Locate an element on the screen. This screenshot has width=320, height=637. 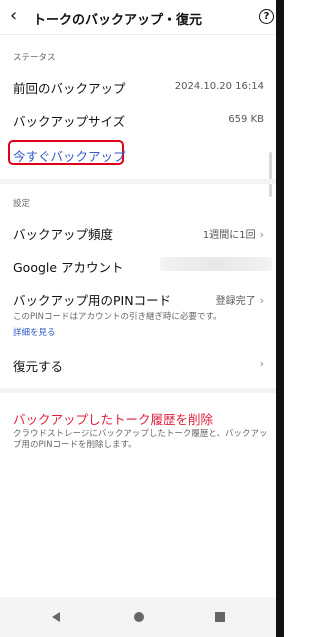
backup-size-label: バックアップサイズ is located at coordinates (69, 121).